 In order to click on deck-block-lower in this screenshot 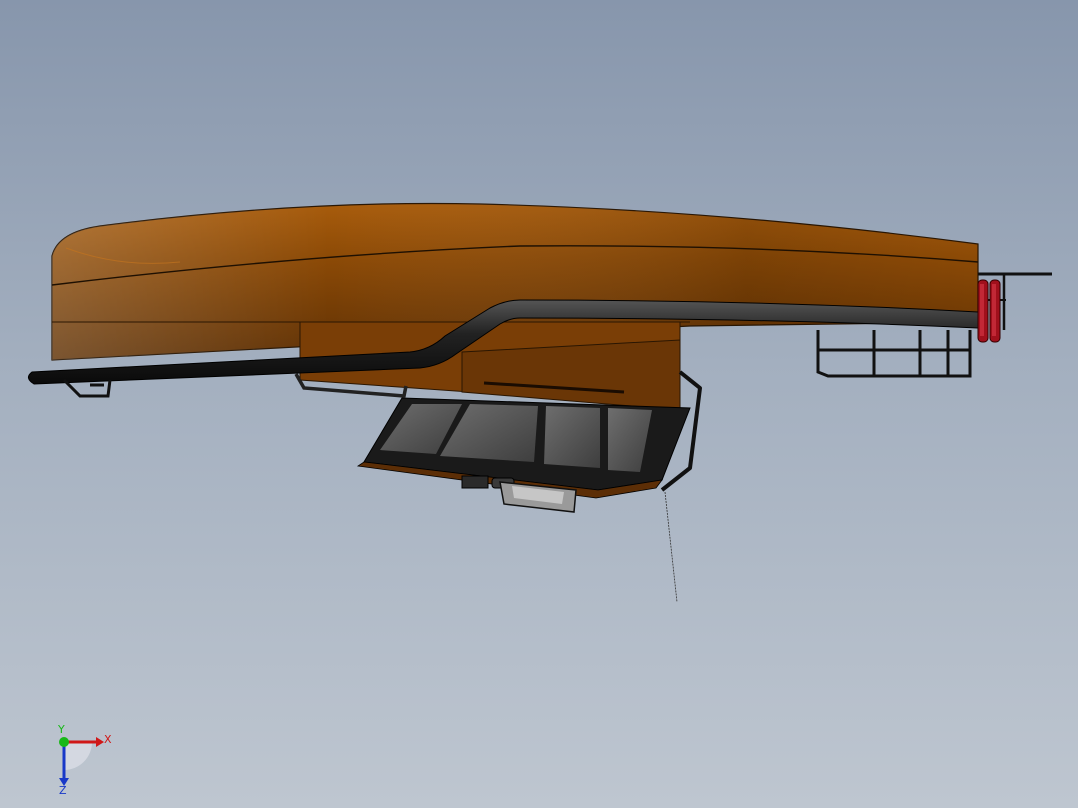, I will do `click(571, 375)`.